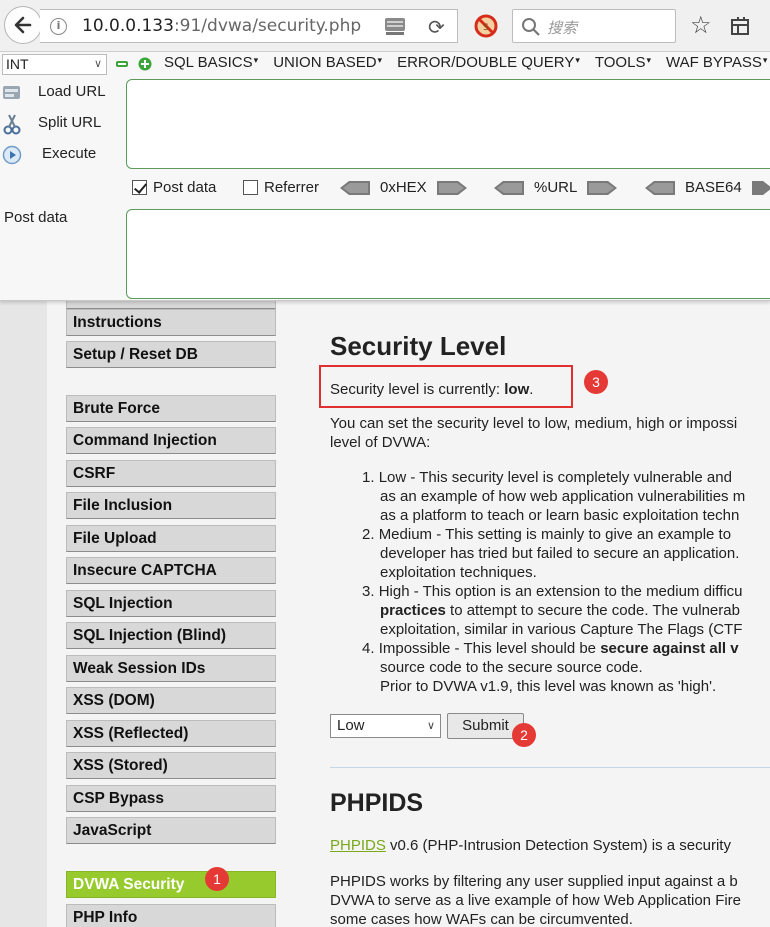 The image size is (770, 927). What do you see at coordinates (623, 62) in the screenshot?
I see `menu-tools: TOOLS▾` at bounding box center [623, 62].